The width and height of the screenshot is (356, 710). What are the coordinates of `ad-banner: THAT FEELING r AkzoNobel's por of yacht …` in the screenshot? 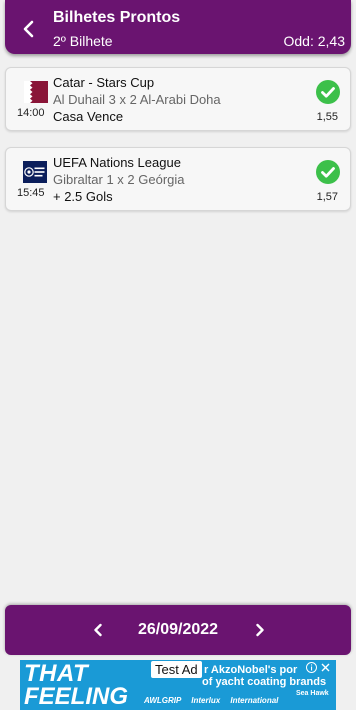 It's located at (178, 685).